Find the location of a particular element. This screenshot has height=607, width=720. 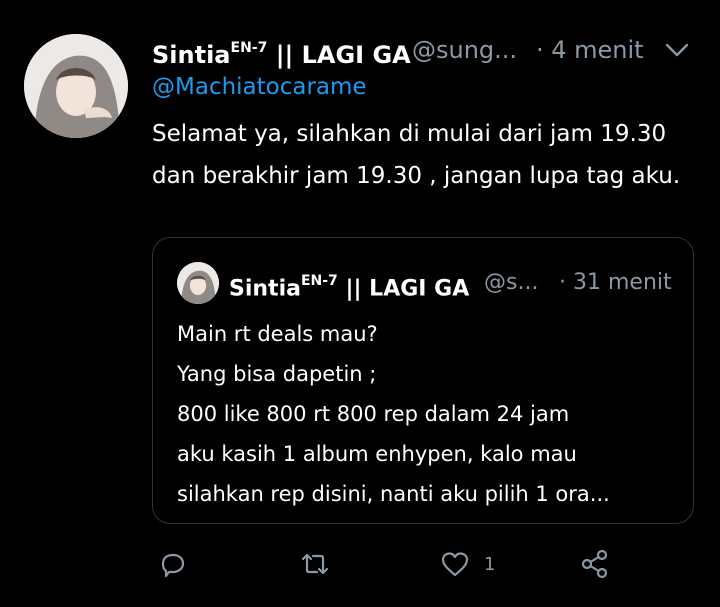

reply-button is located at coordinates (173, 564).